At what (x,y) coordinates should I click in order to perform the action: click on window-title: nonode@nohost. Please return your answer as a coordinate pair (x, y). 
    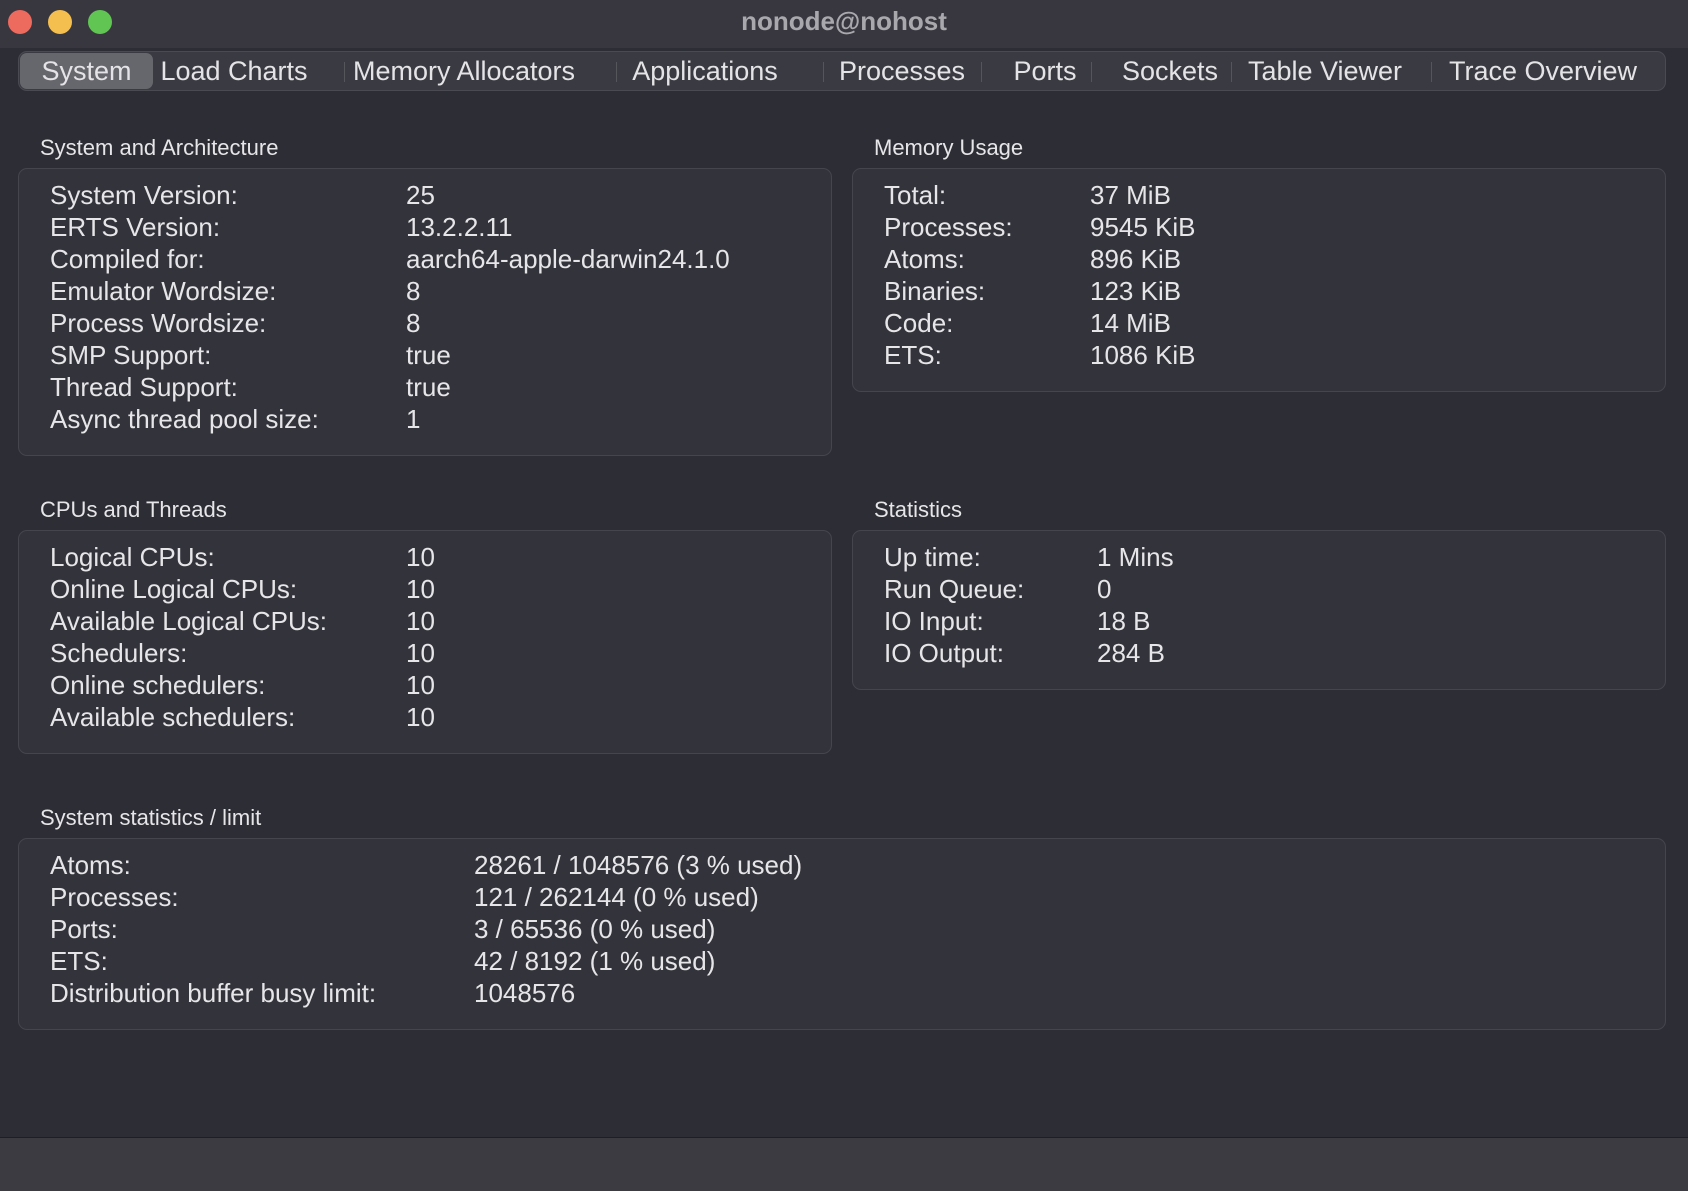
    Looking at the image, I should click on (844, 21).